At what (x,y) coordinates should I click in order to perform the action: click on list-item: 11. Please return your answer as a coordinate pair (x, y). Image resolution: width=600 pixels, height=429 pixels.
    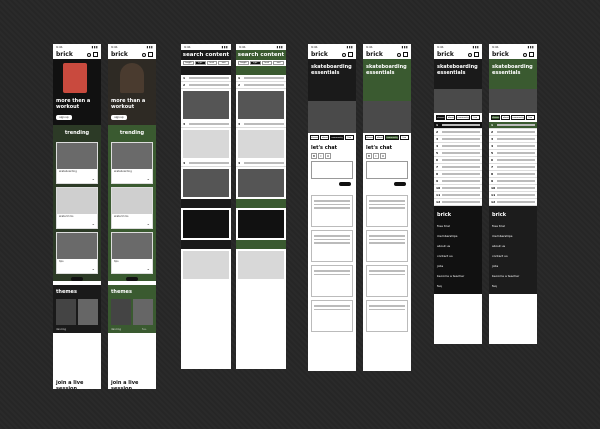
    Looking at the image, I should click on (513, 195).